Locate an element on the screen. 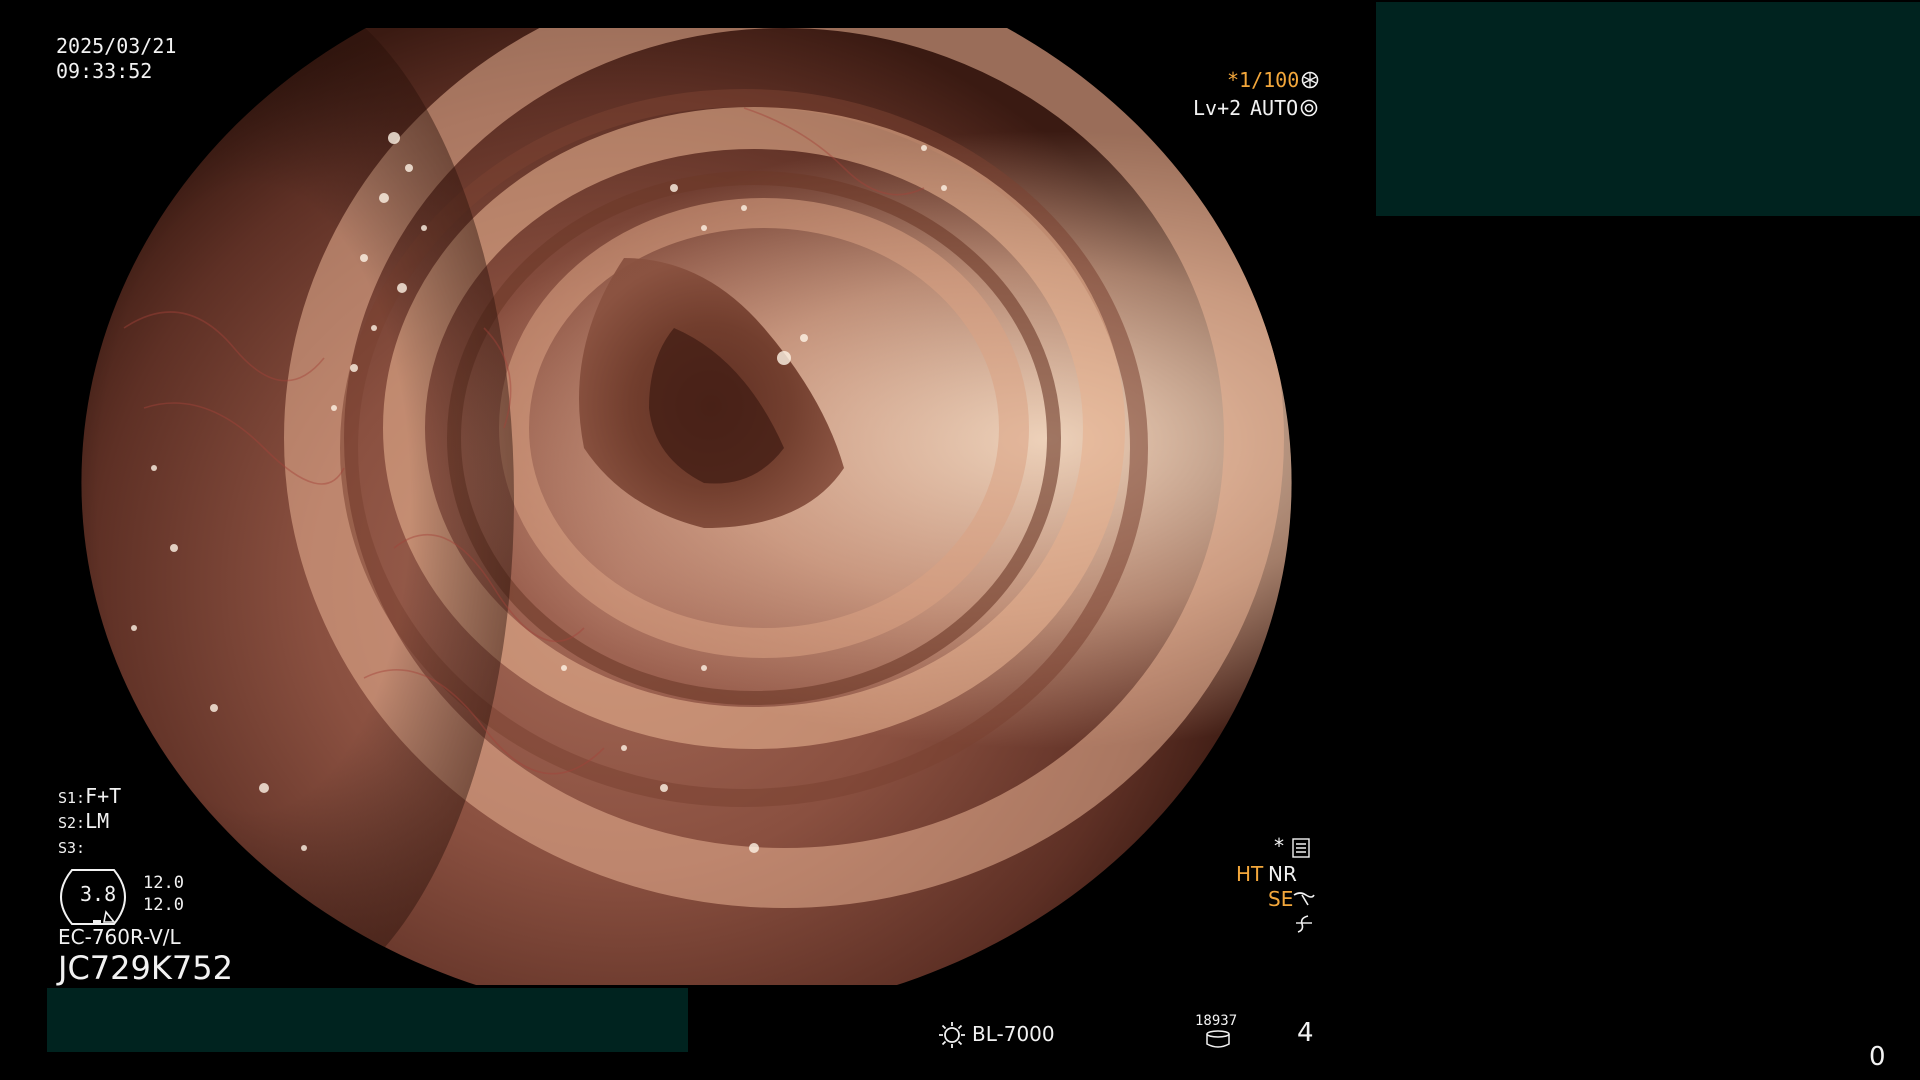 The image size is (1920, 1080). corner-number: 0 is located at coordinates (1877, 1057).